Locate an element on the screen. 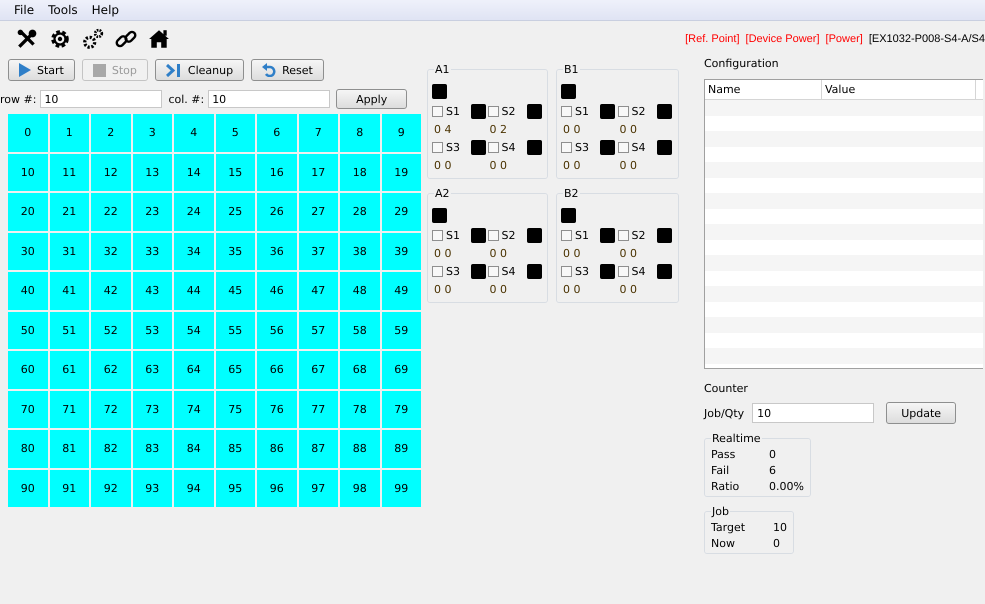  grid-cell: 8 is located at coordinates (360, 133).